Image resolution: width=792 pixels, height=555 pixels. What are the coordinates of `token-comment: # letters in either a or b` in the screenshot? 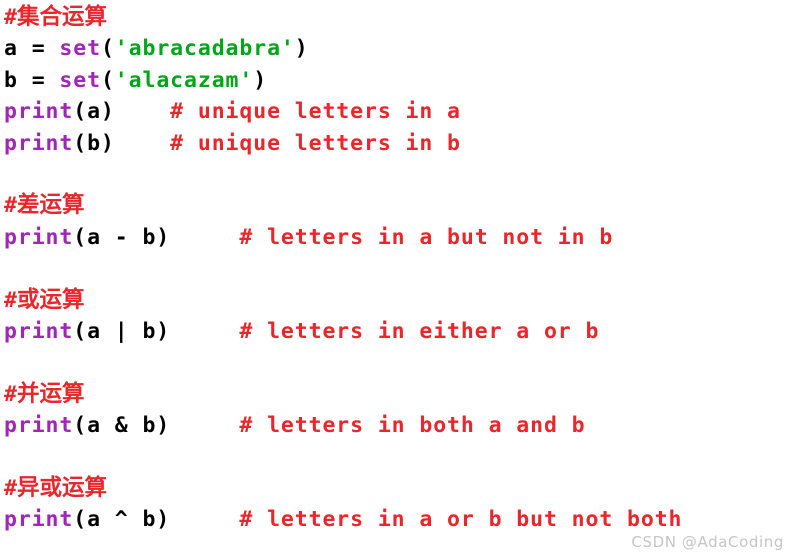 It's located at (419, 331).